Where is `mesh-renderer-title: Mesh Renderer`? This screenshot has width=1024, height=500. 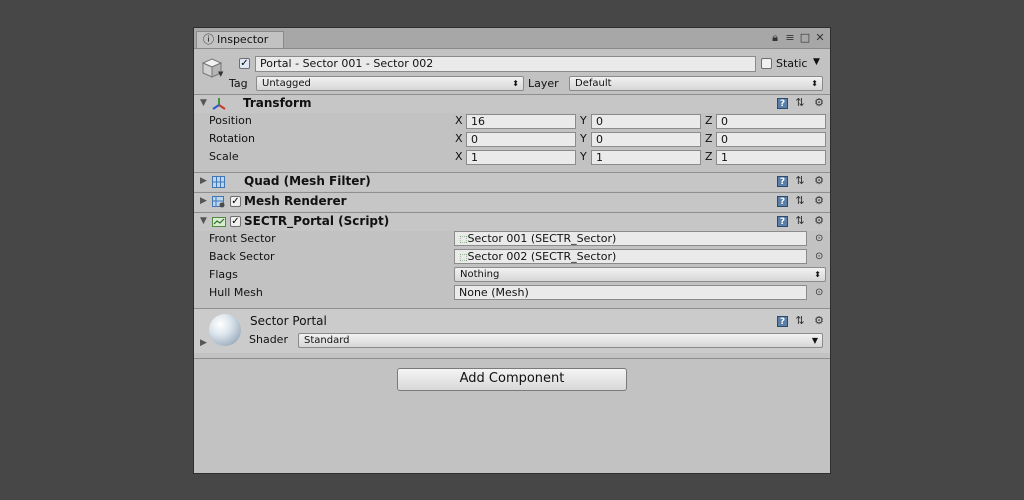 mesh-renderer-title: Mesh Renderer is located at coordinates (295, 201).